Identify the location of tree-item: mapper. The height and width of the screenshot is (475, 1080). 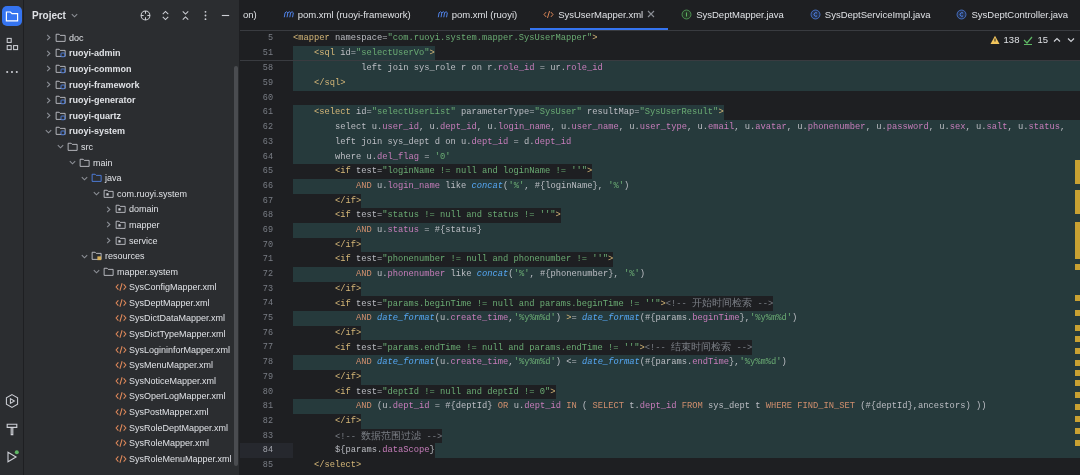
(144, 224).